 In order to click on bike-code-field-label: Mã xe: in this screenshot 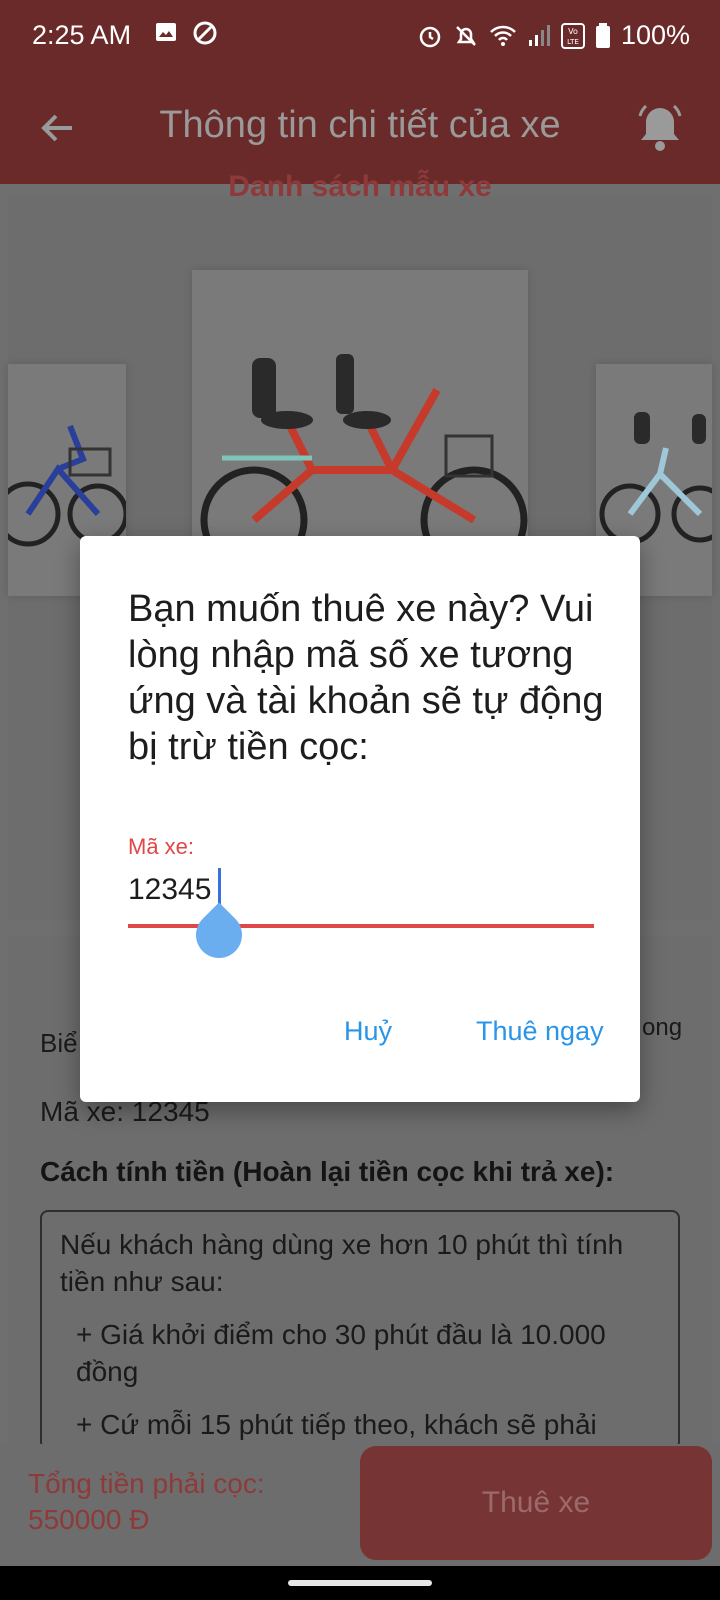, I will do `click(161, 846)`.